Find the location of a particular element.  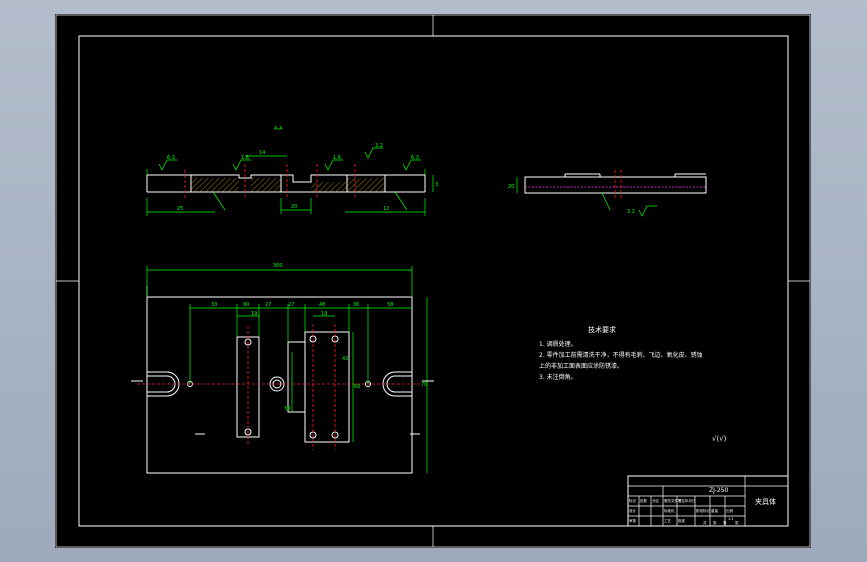

plan-locating-bar-right is located at coordinates (327, 387).